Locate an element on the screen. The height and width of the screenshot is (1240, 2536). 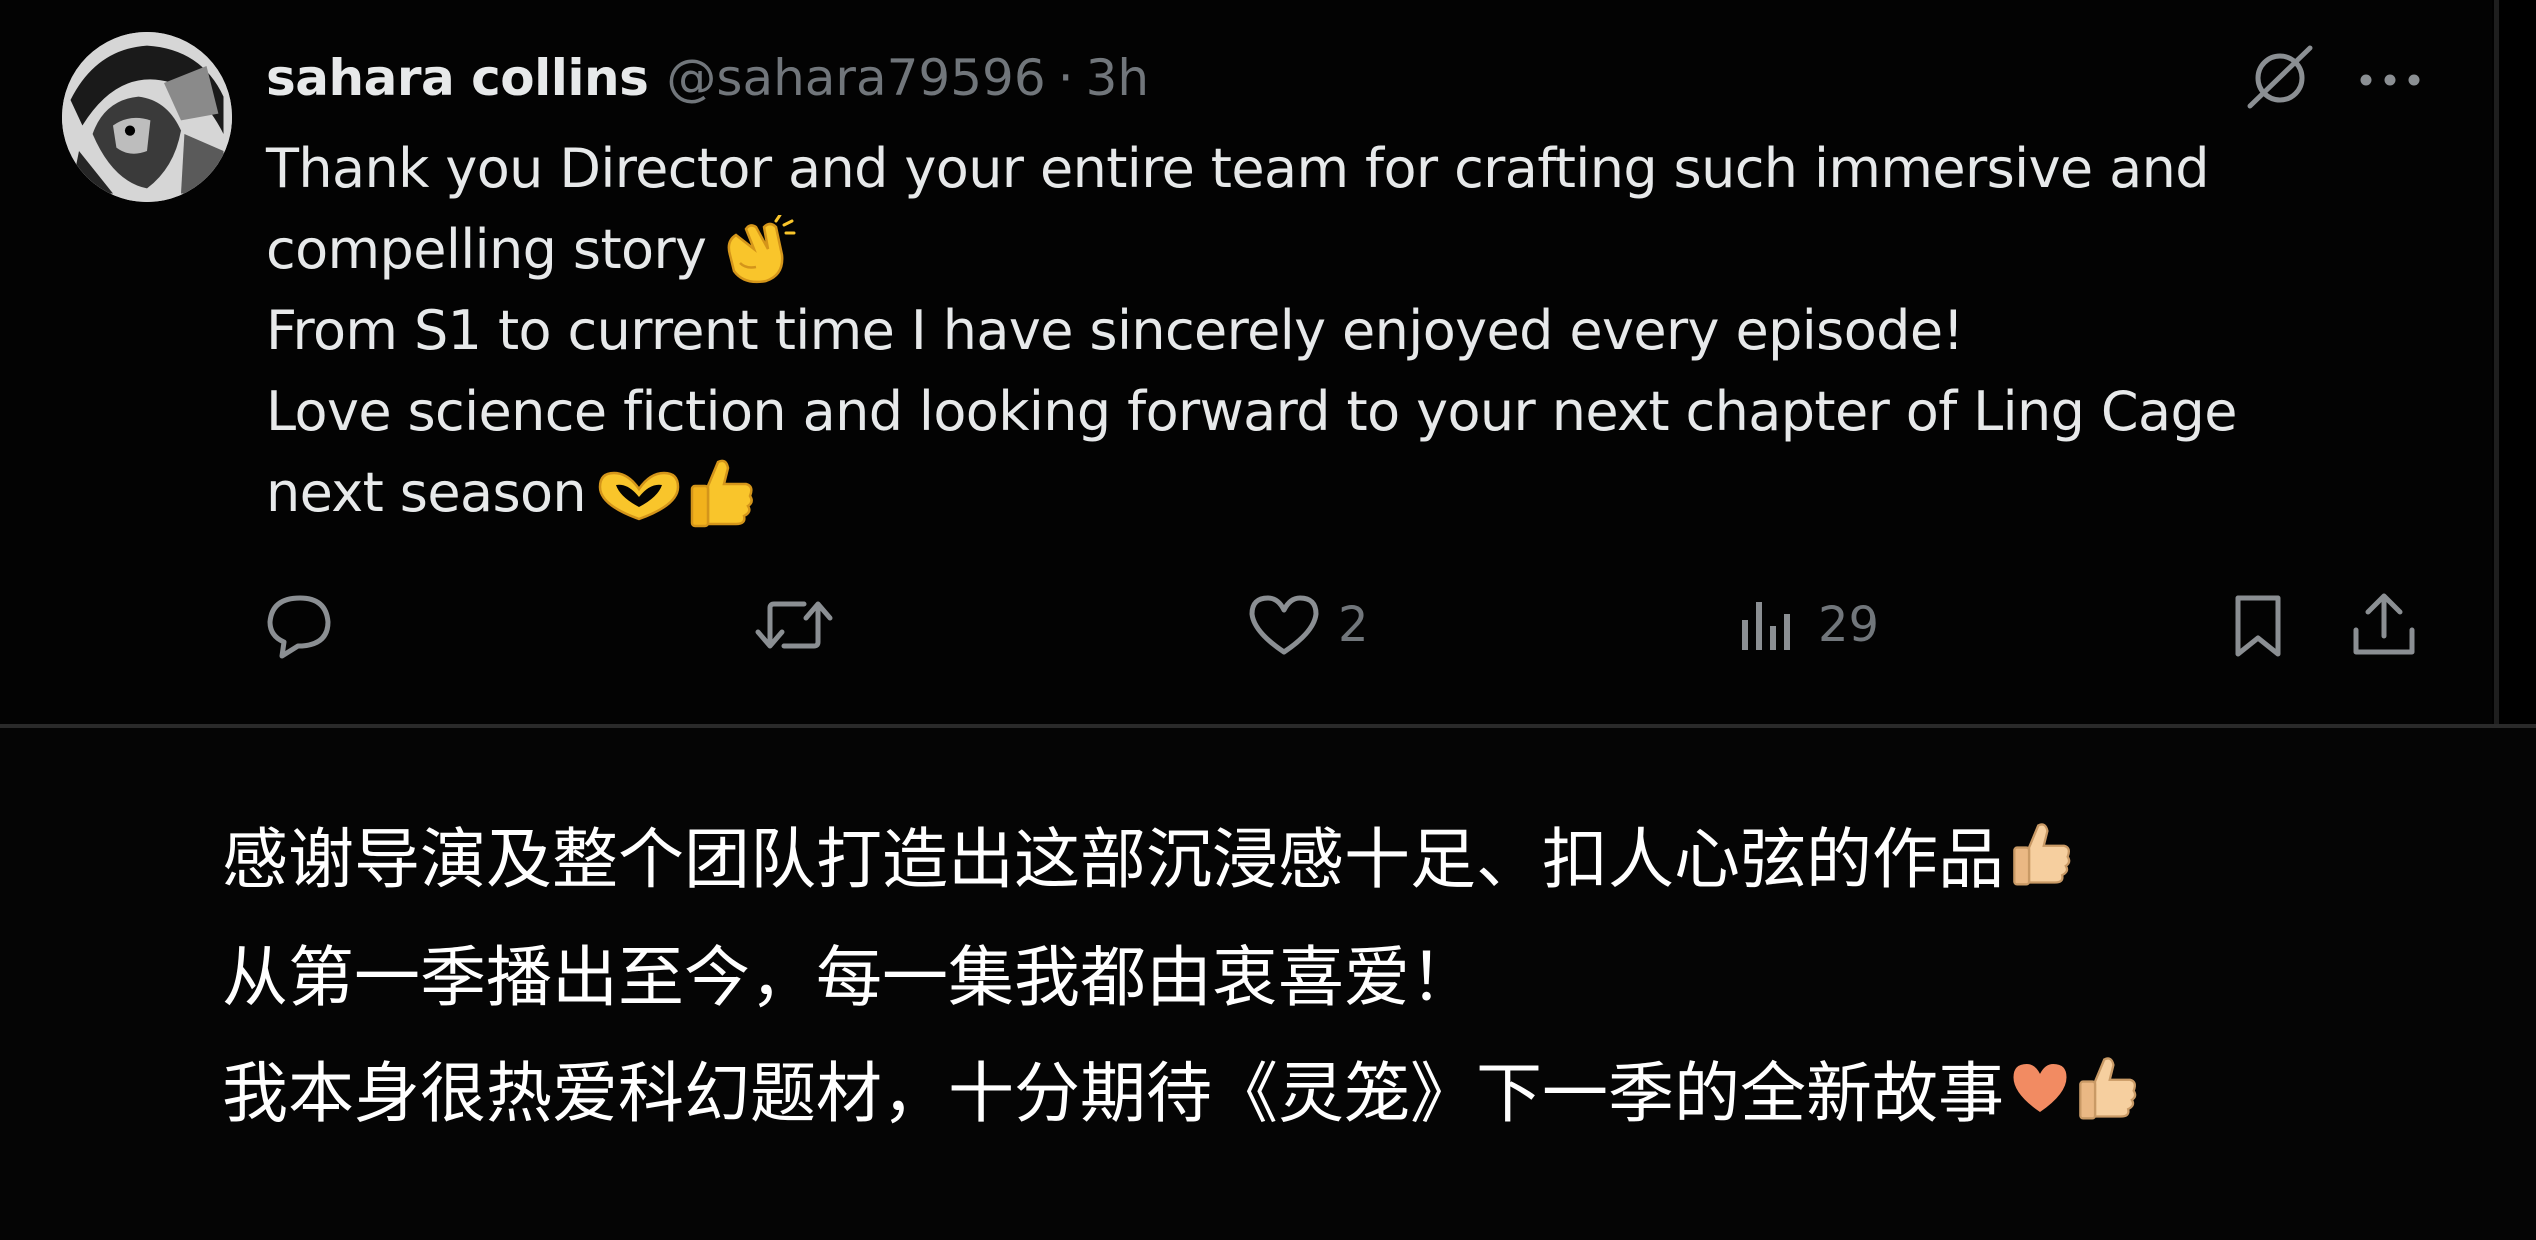
reply-icon is located at coordinates (299, 627).